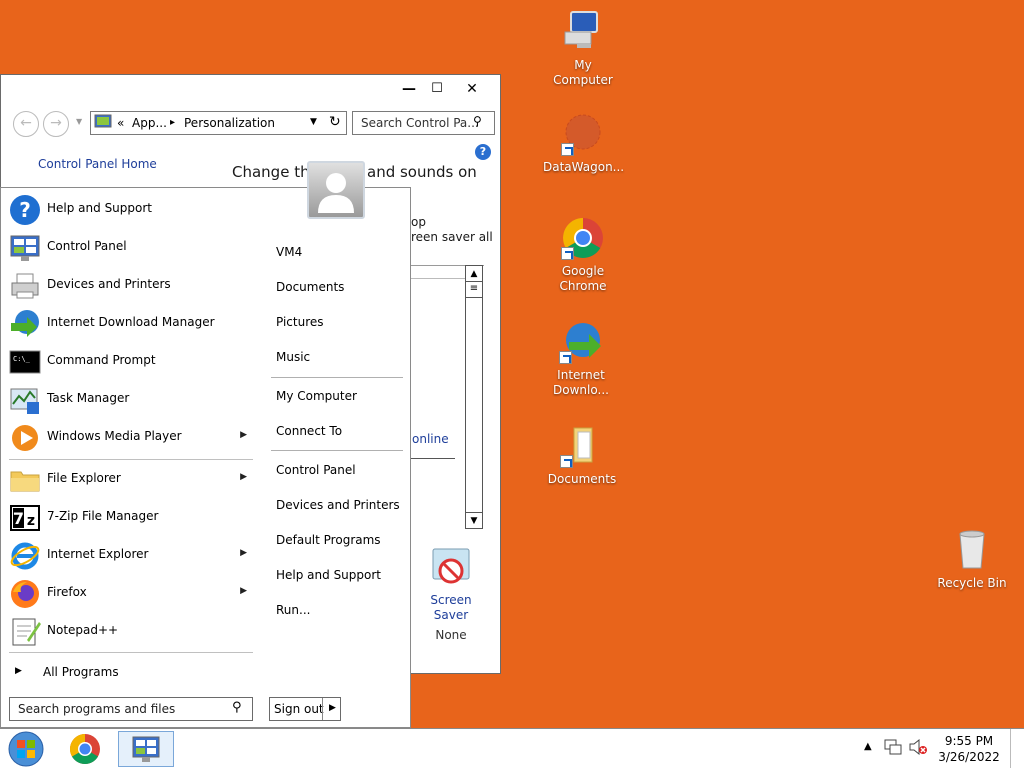 The width and height of the screenshot is (1024, 768). I want to click on datawagon-icon, so click(583, 134).